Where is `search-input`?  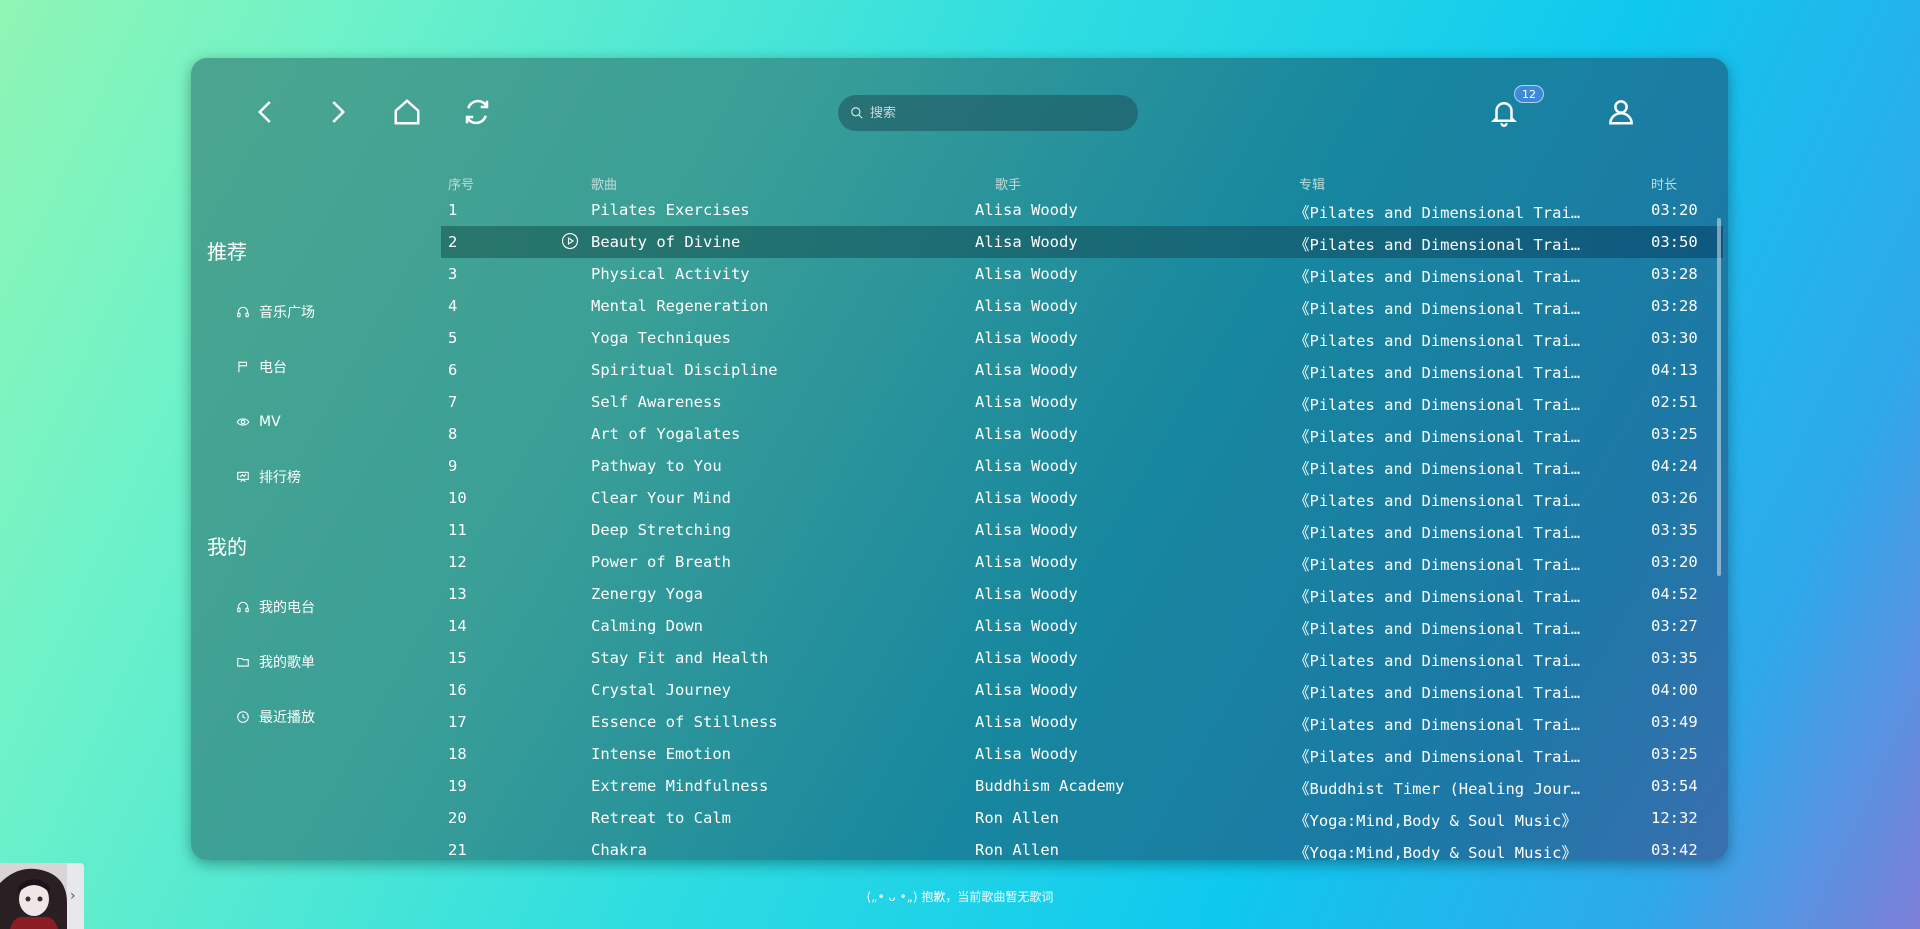 search-input is located at coordinates (995, 113).